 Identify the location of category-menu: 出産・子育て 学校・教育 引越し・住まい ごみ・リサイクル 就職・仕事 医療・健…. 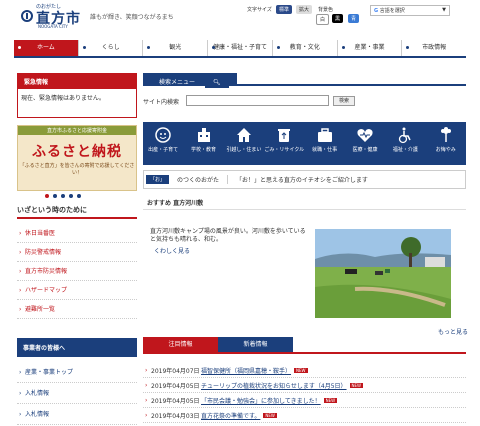
(304, 143).